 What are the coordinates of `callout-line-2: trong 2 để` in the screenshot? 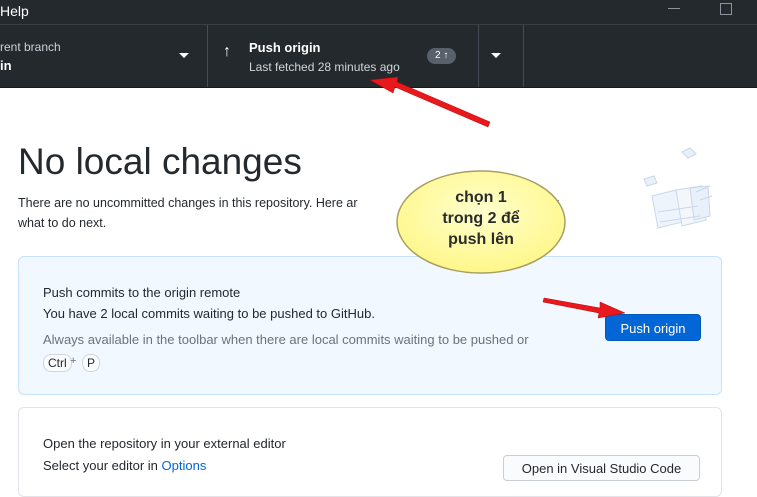 It's located at (481, 218).